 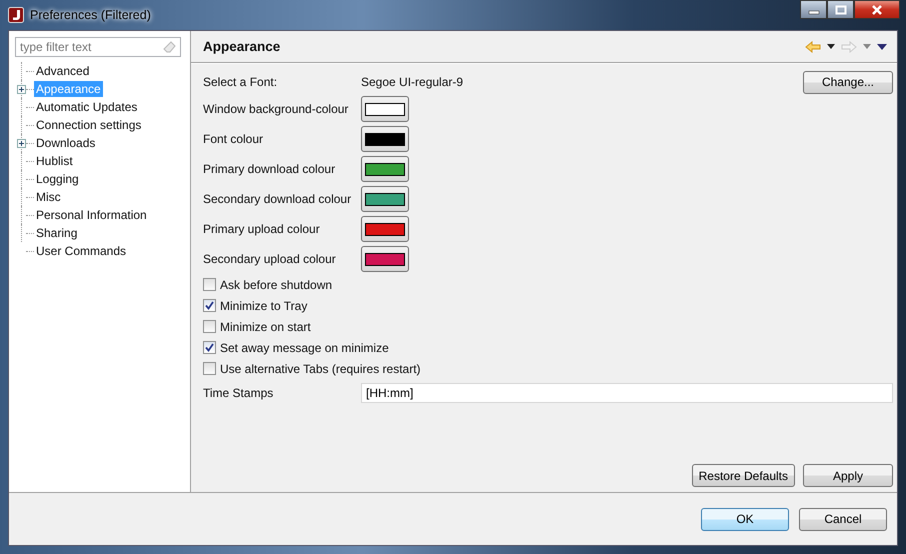 I want to click on tree-item: Downloads, so click(x=66, y=143).